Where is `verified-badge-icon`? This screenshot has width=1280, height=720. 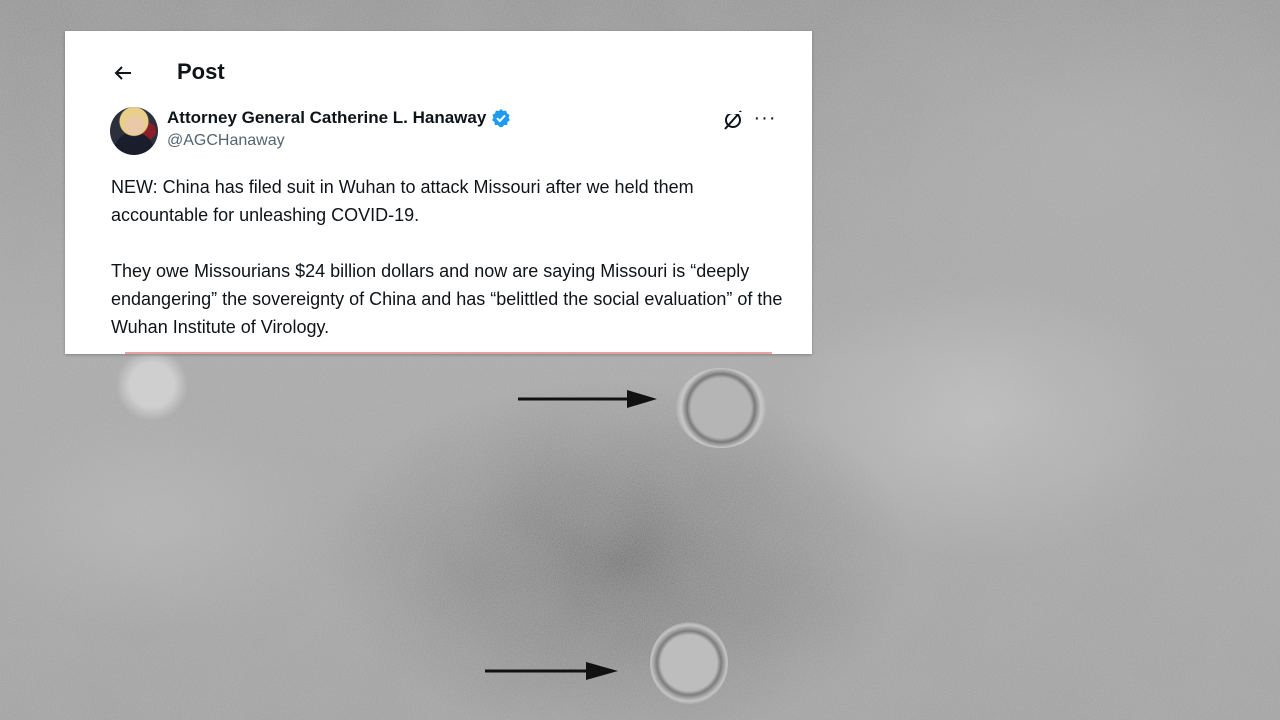
verified-badge-icon is located at coordinates (501, 118).